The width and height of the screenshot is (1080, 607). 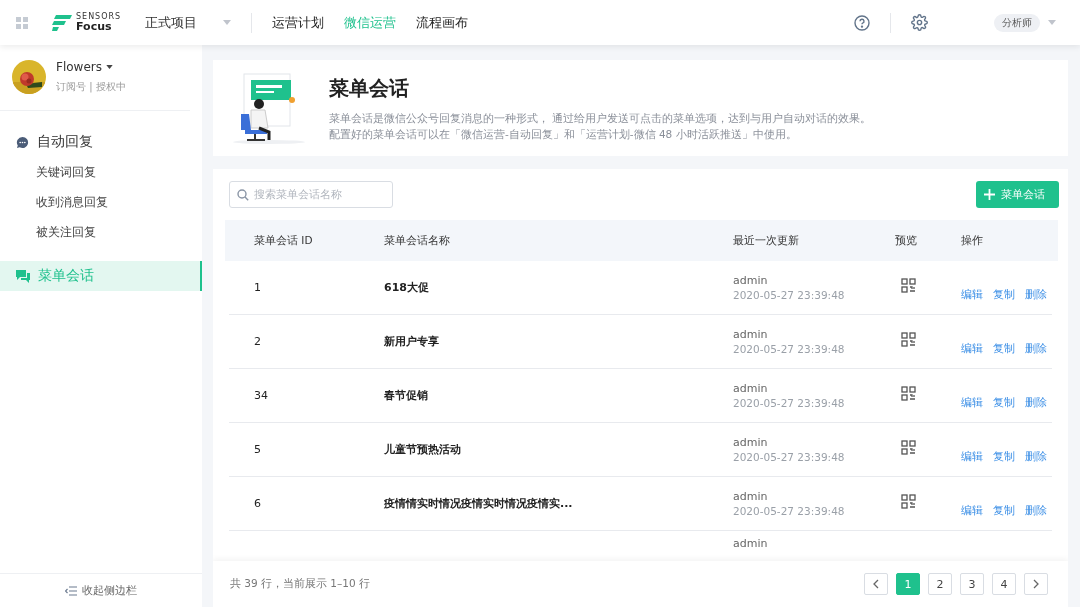 I want to click on project-selector: 正式项目, so click(x=188, y=22).